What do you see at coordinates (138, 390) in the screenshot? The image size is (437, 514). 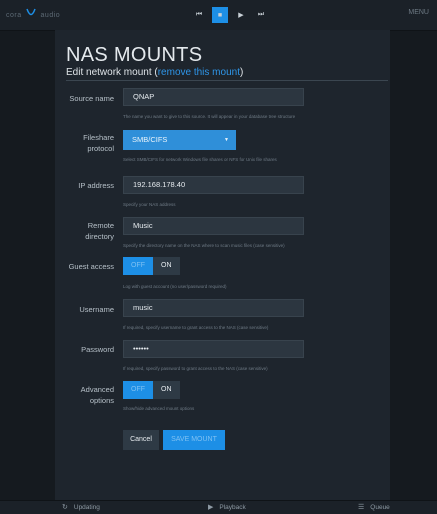 I see `advanced-options-off: OFF` at bounding box center [138, 390].